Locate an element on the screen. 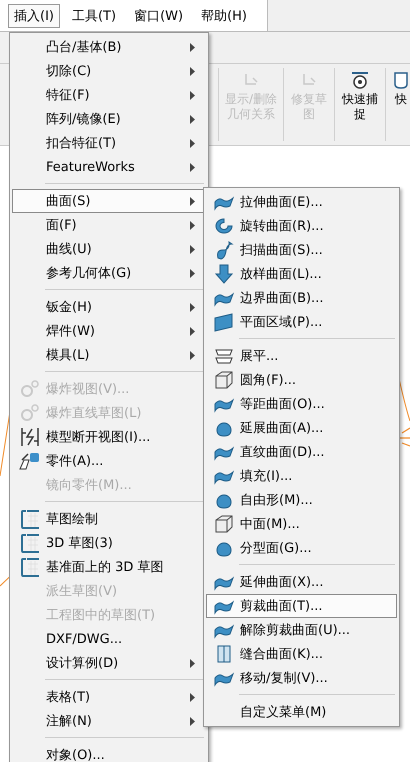 The width and height of the screenshot is (410, 762). menu-bar-item: 工具(T) is located at coordinates (94, 16).